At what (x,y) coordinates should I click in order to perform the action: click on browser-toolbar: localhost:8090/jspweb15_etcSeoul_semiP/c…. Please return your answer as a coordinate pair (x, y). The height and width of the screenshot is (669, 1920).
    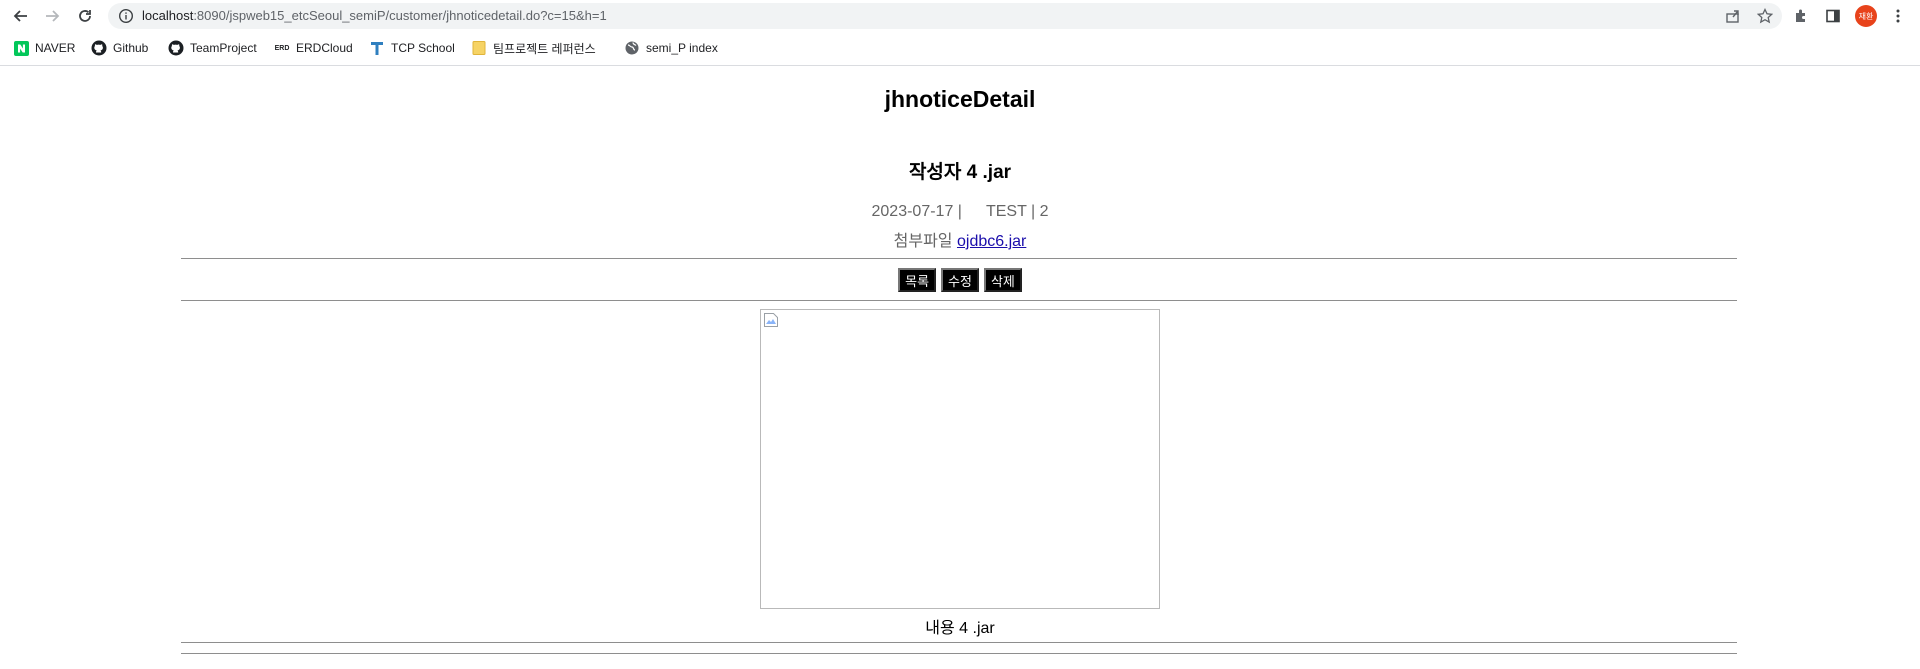
    Looking at the image, I should click on (960, 16).